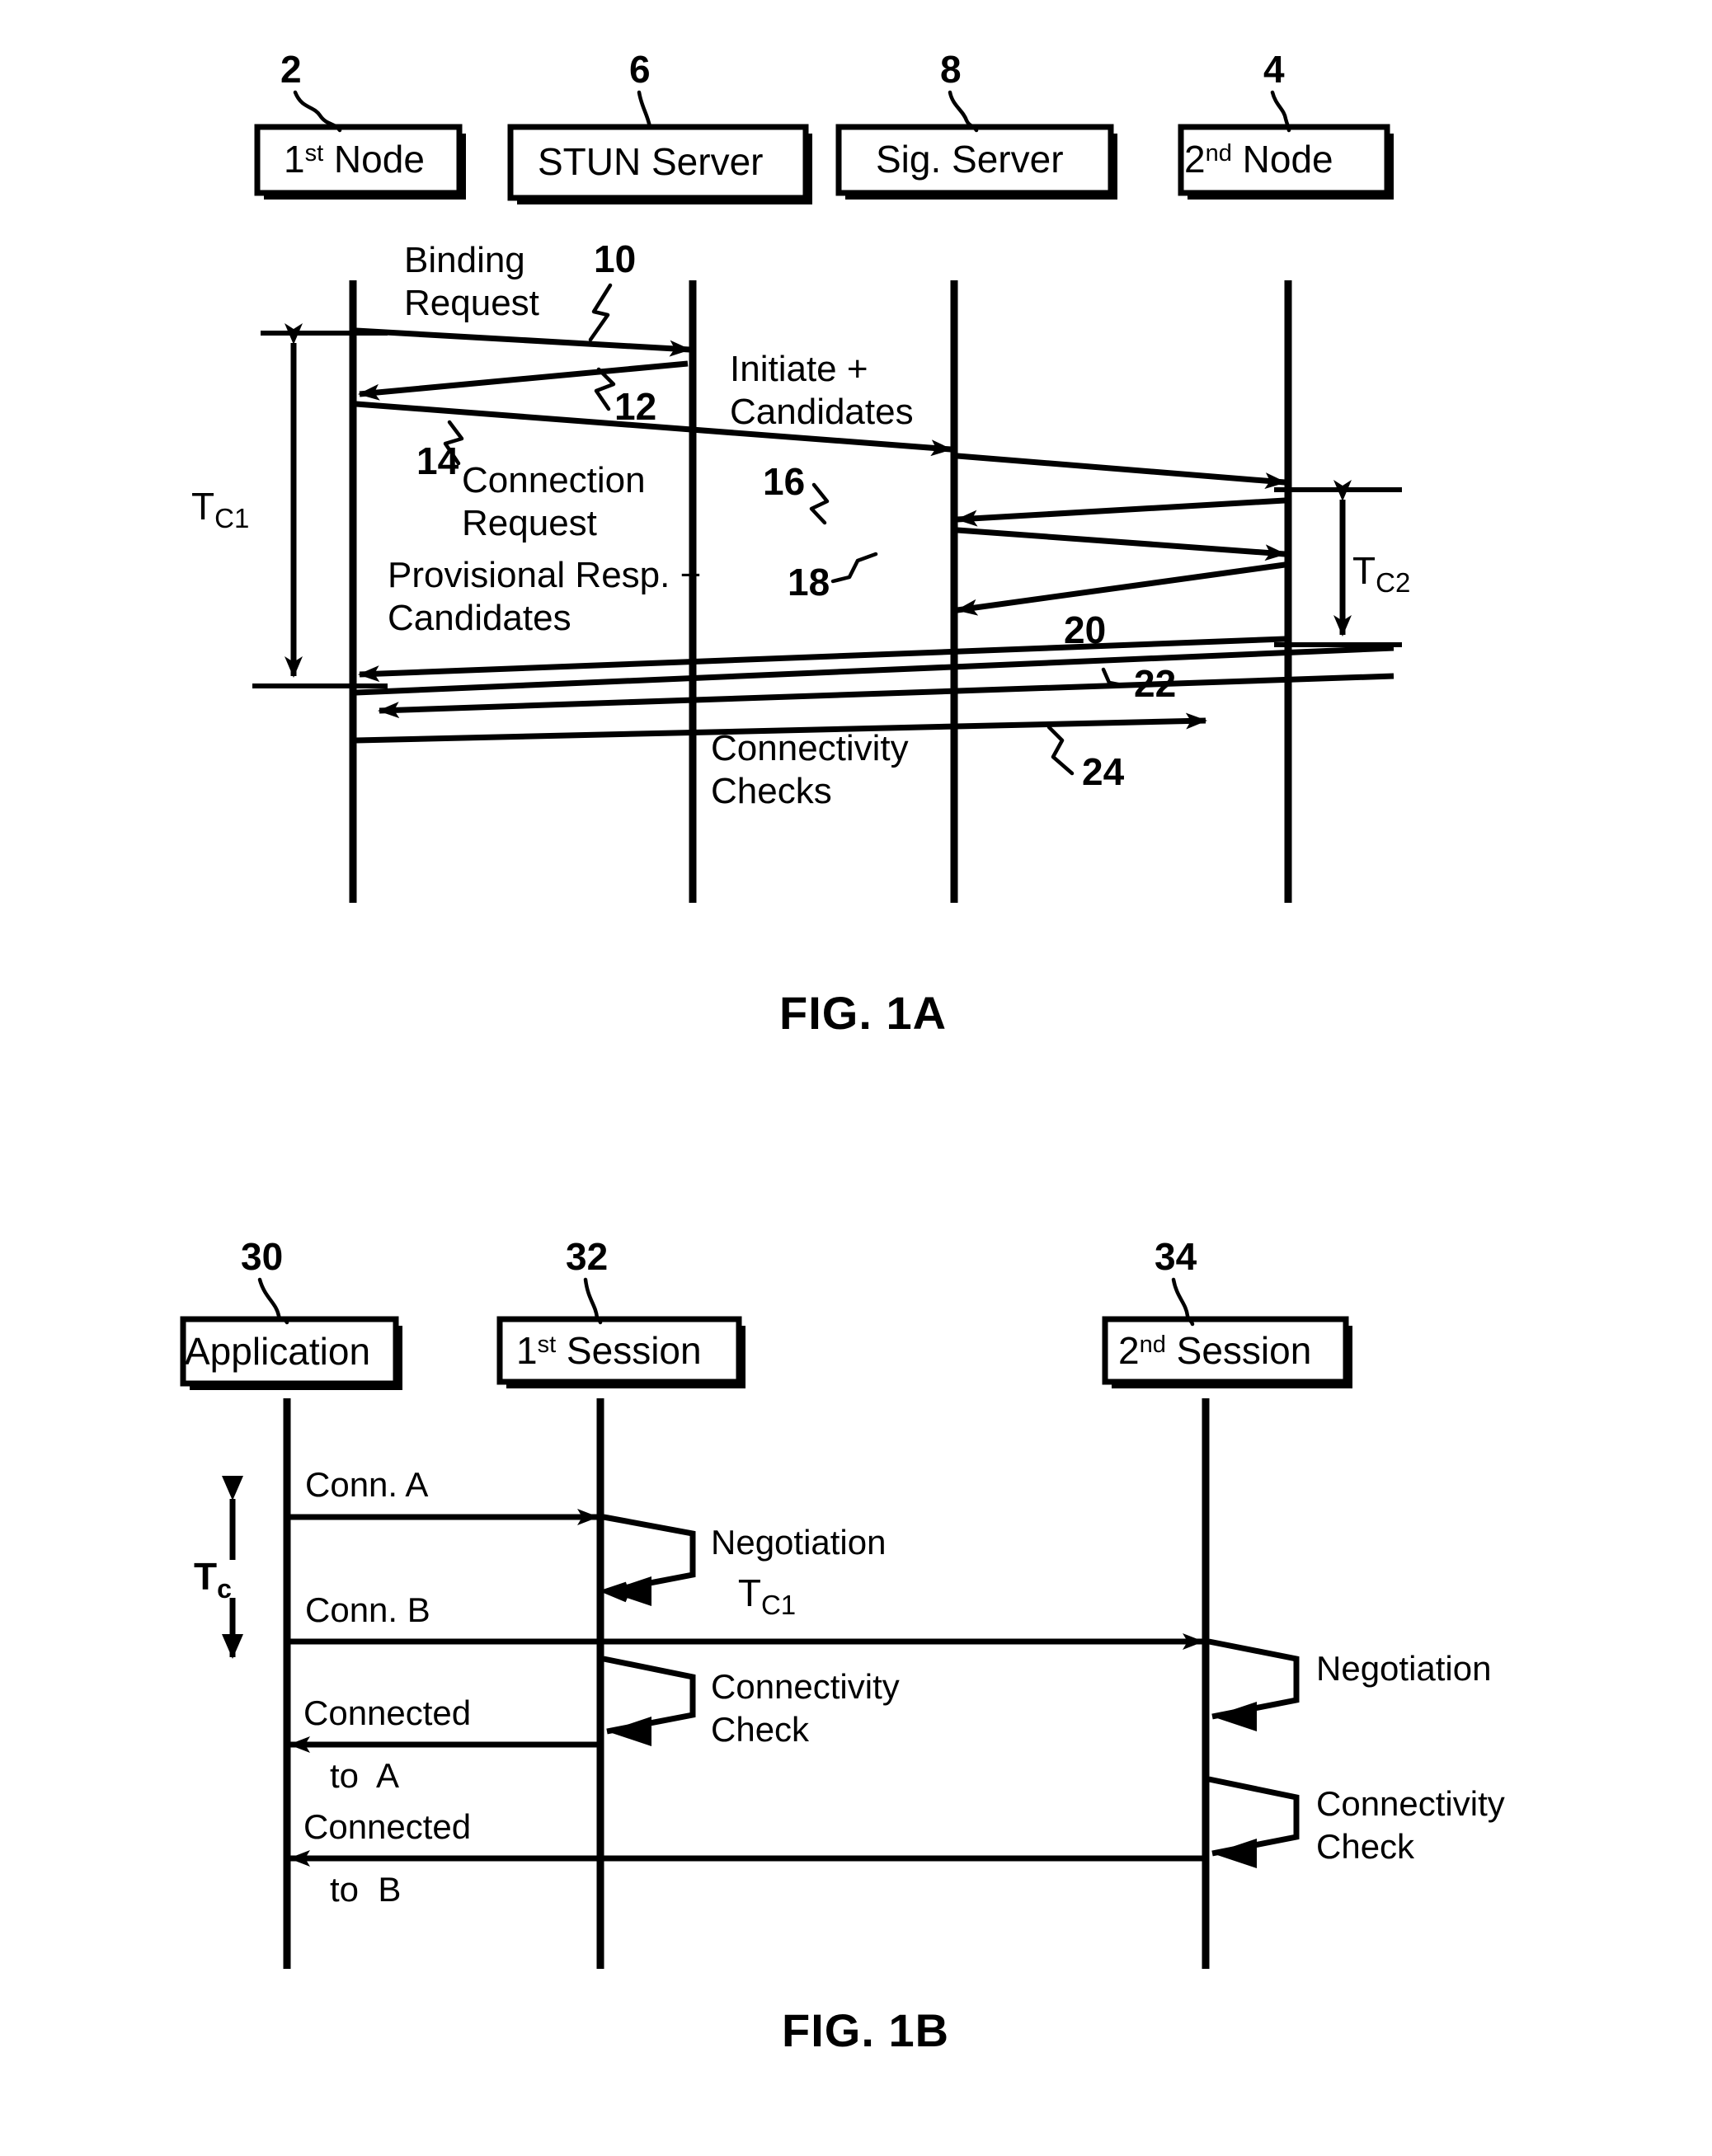  I want to click on message-label-conn-b: Conn. B, so click(367, 1610).